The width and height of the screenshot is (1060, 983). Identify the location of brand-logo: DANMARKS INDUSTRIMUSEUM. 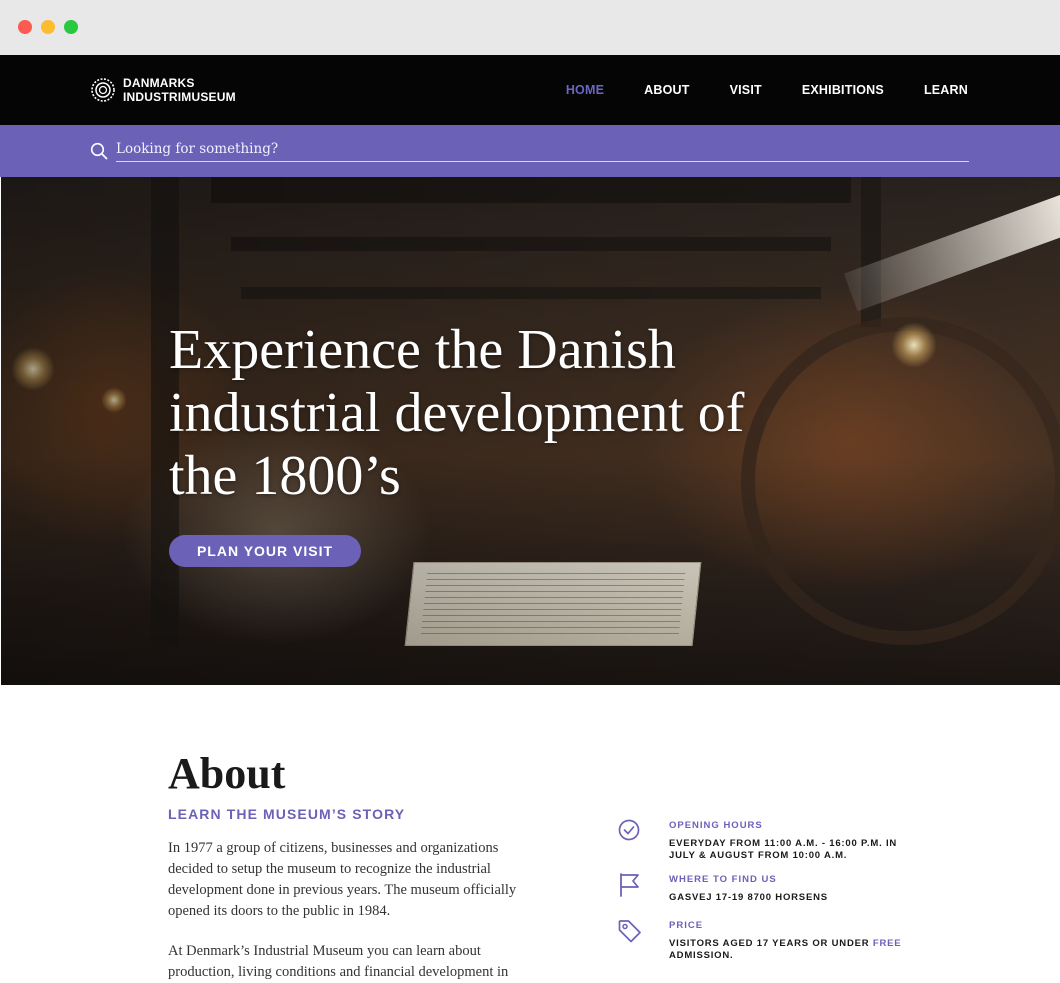
(163, 90).